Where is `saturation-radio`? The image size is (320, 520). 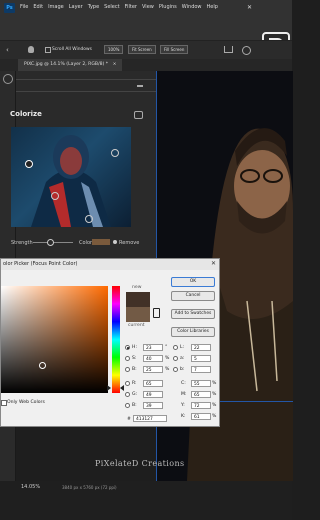 saturation-radio is located at coordinates (127, 358).